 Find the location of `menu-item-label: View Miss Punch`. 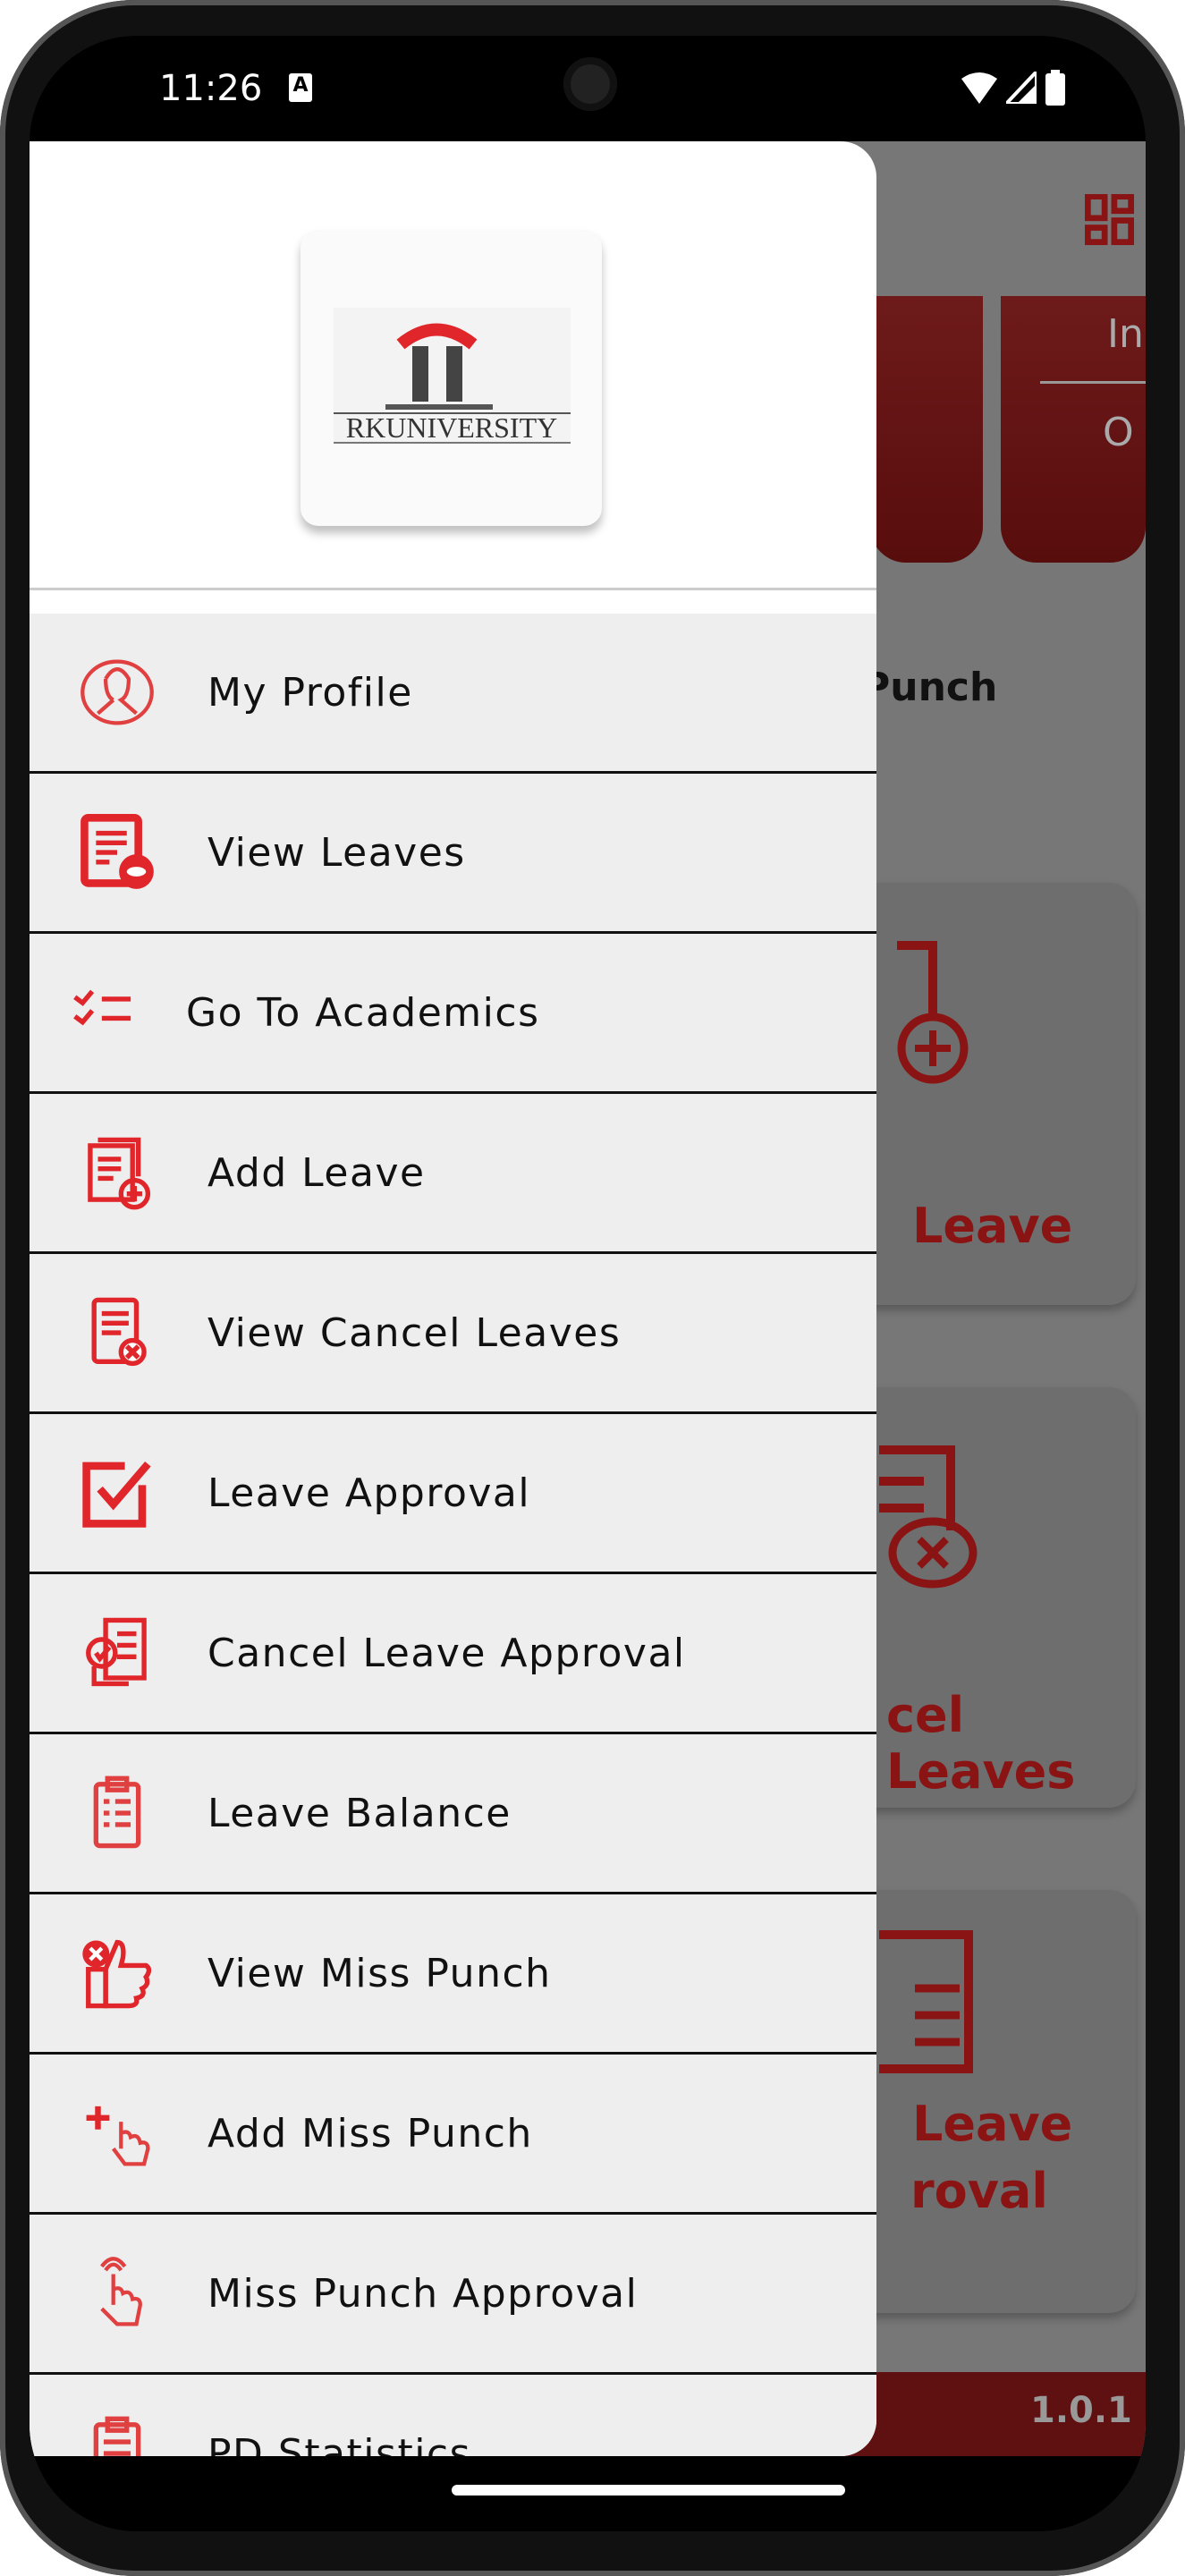

menu-item-label: View Miss Punch is located at coordinates (379, 1973).